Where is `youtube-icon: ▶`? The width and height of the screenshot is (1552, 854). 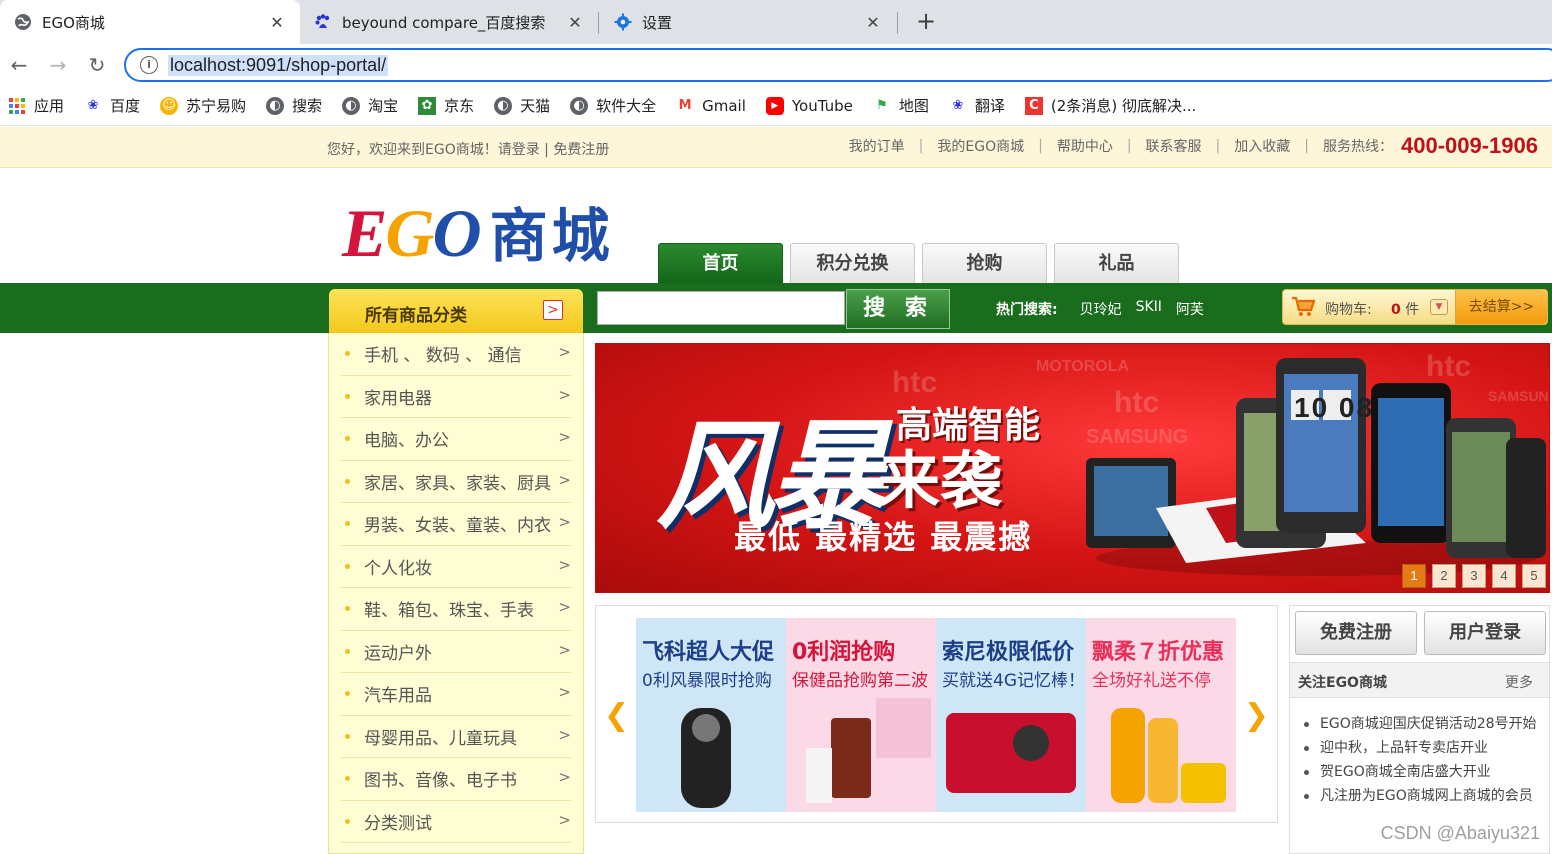 youtube-icon: ▶ is located at coordinates (774, 105).